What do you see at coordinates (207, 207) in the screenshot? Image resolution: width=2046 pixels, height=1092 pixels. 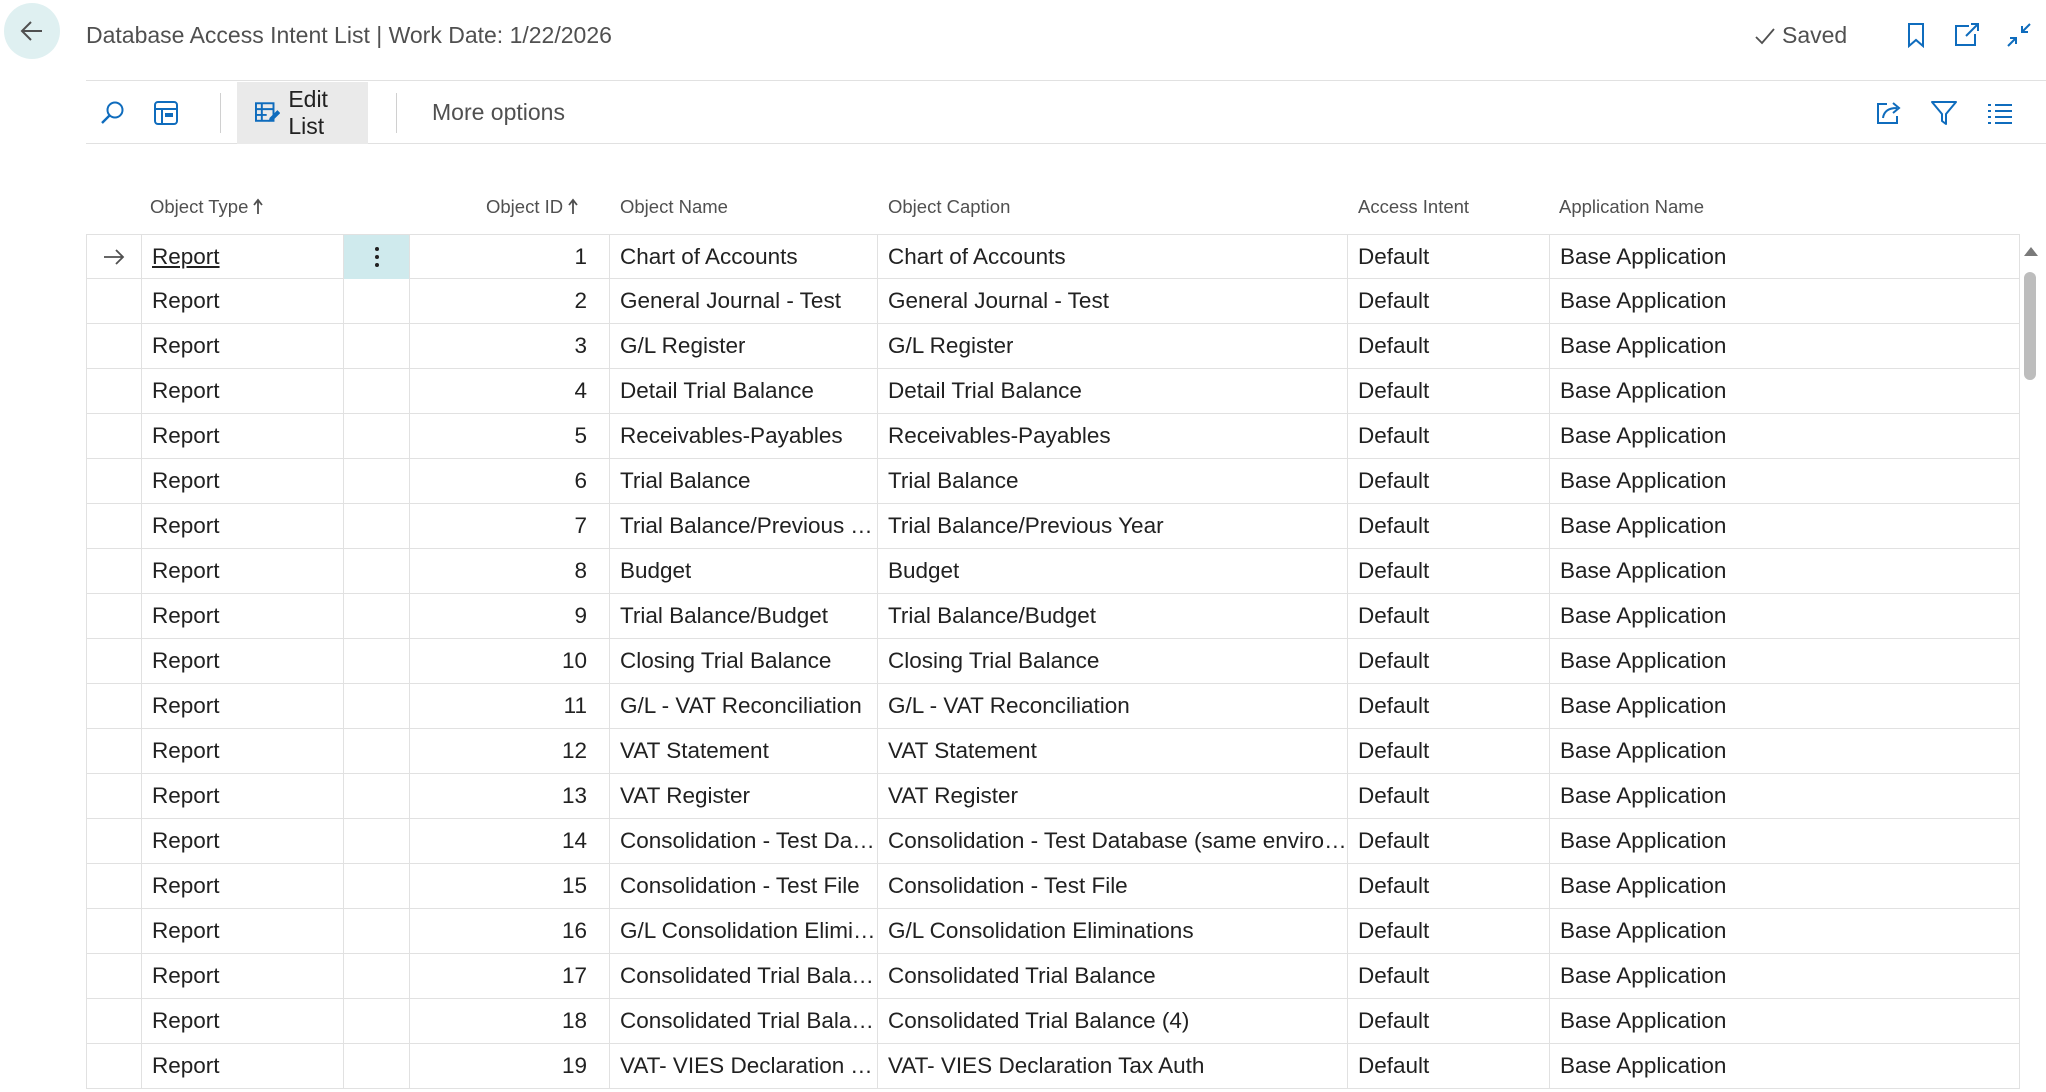 I see `column-header-object-type: Object Type` at bounding box center [207, 207].